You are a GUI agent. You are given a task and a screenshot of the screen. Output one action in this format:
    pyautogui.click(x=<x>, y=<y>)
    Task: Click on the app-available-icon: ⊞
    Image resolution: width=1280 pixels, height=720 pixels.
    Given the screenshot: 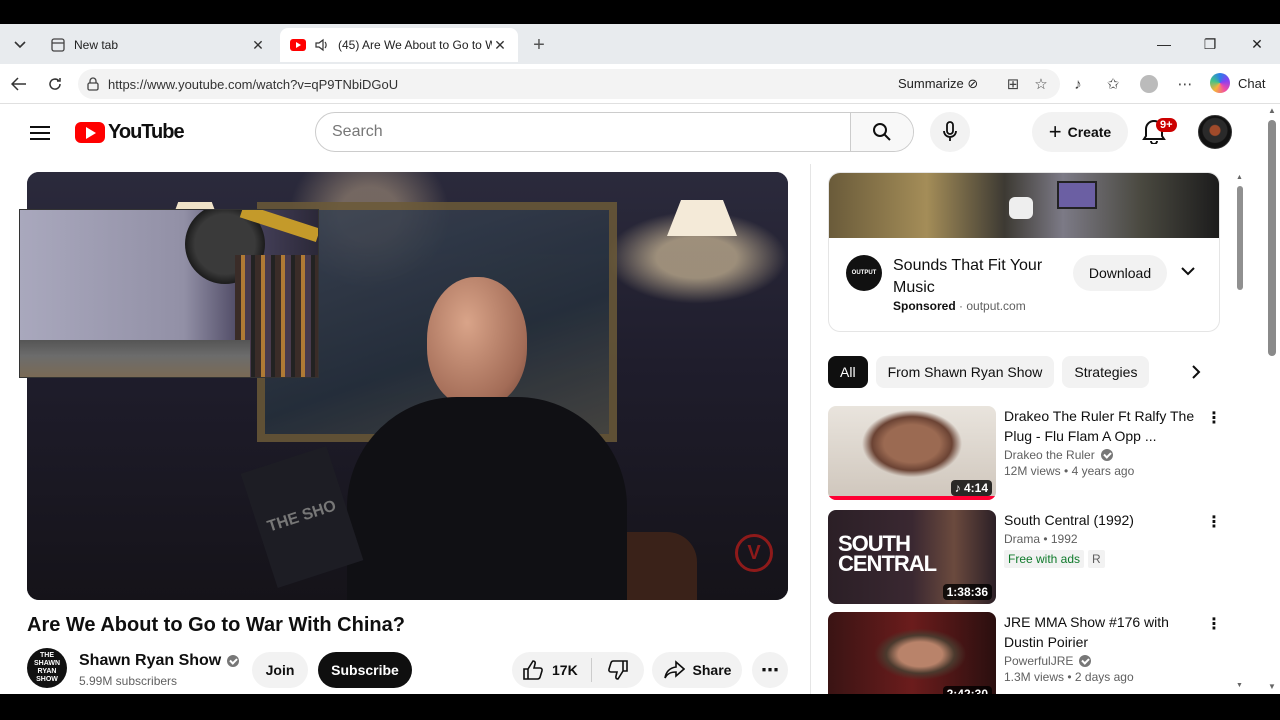 What is the action you would take?
    pyautogui.click(x=1013, y=84)
    